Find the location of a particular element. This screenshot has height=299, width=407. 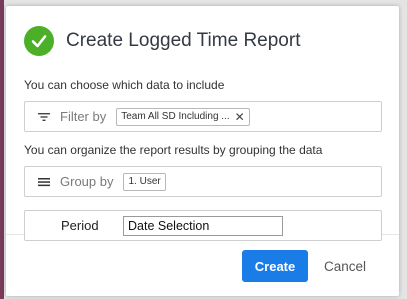

group-chip: 1. User is located at coordinates (144, 181).